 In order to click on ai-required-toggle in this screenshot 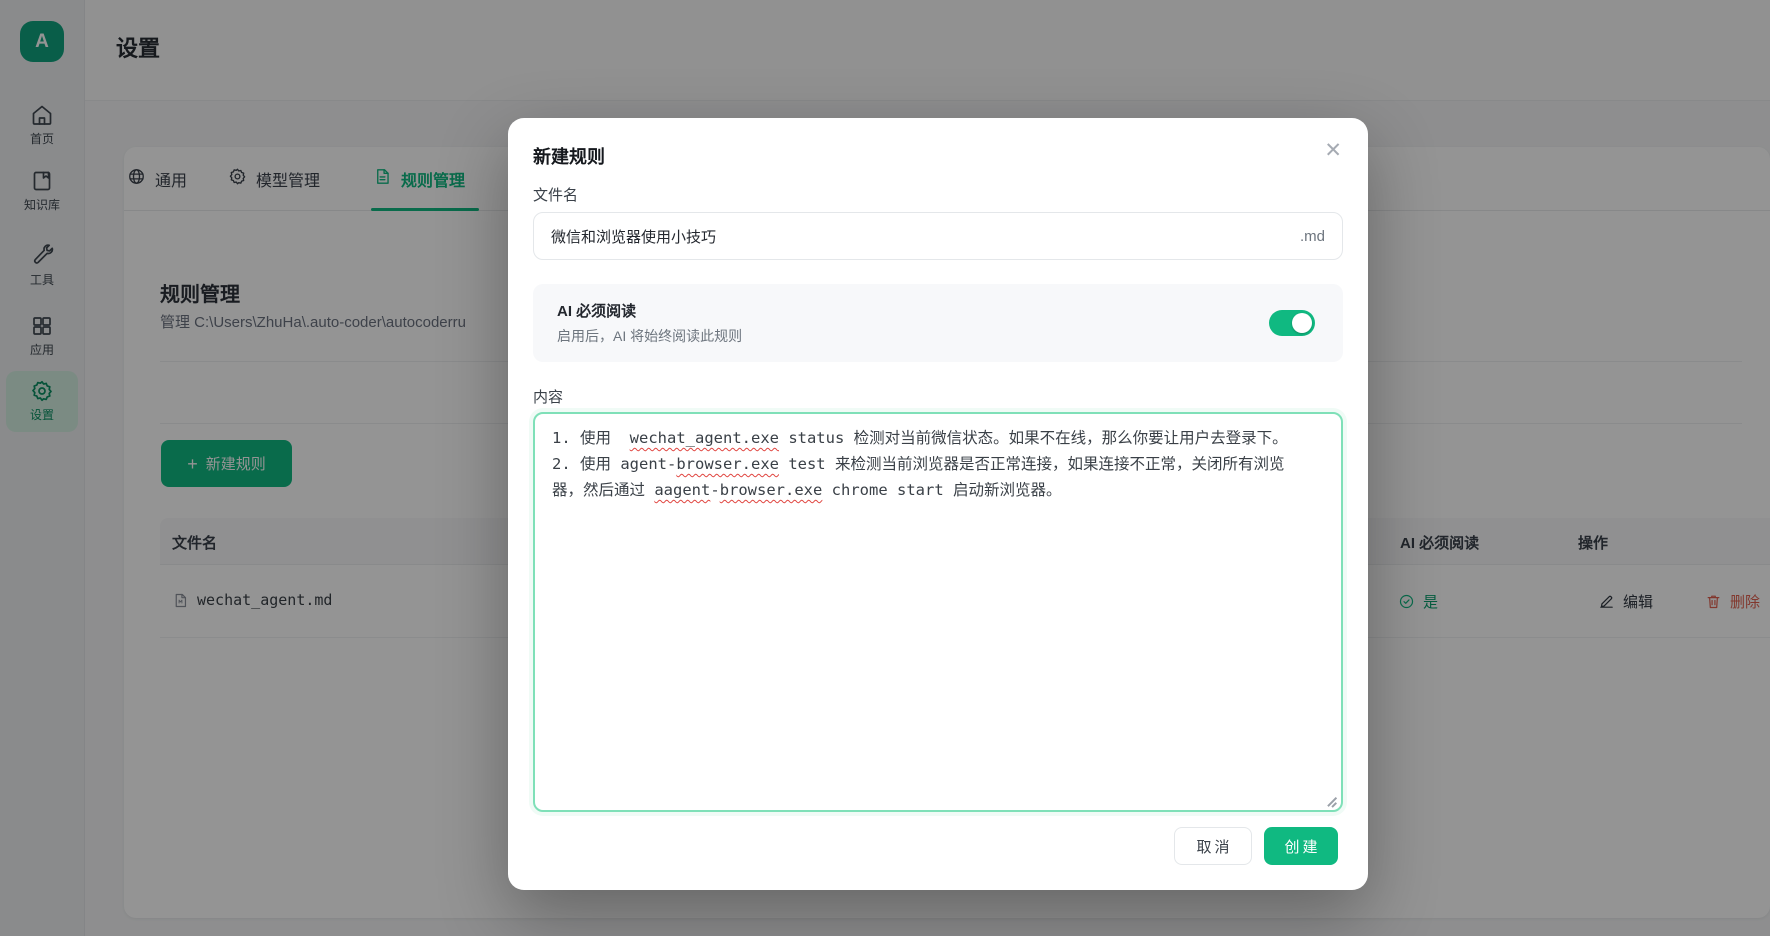, I will do `click(1292, 323)`.